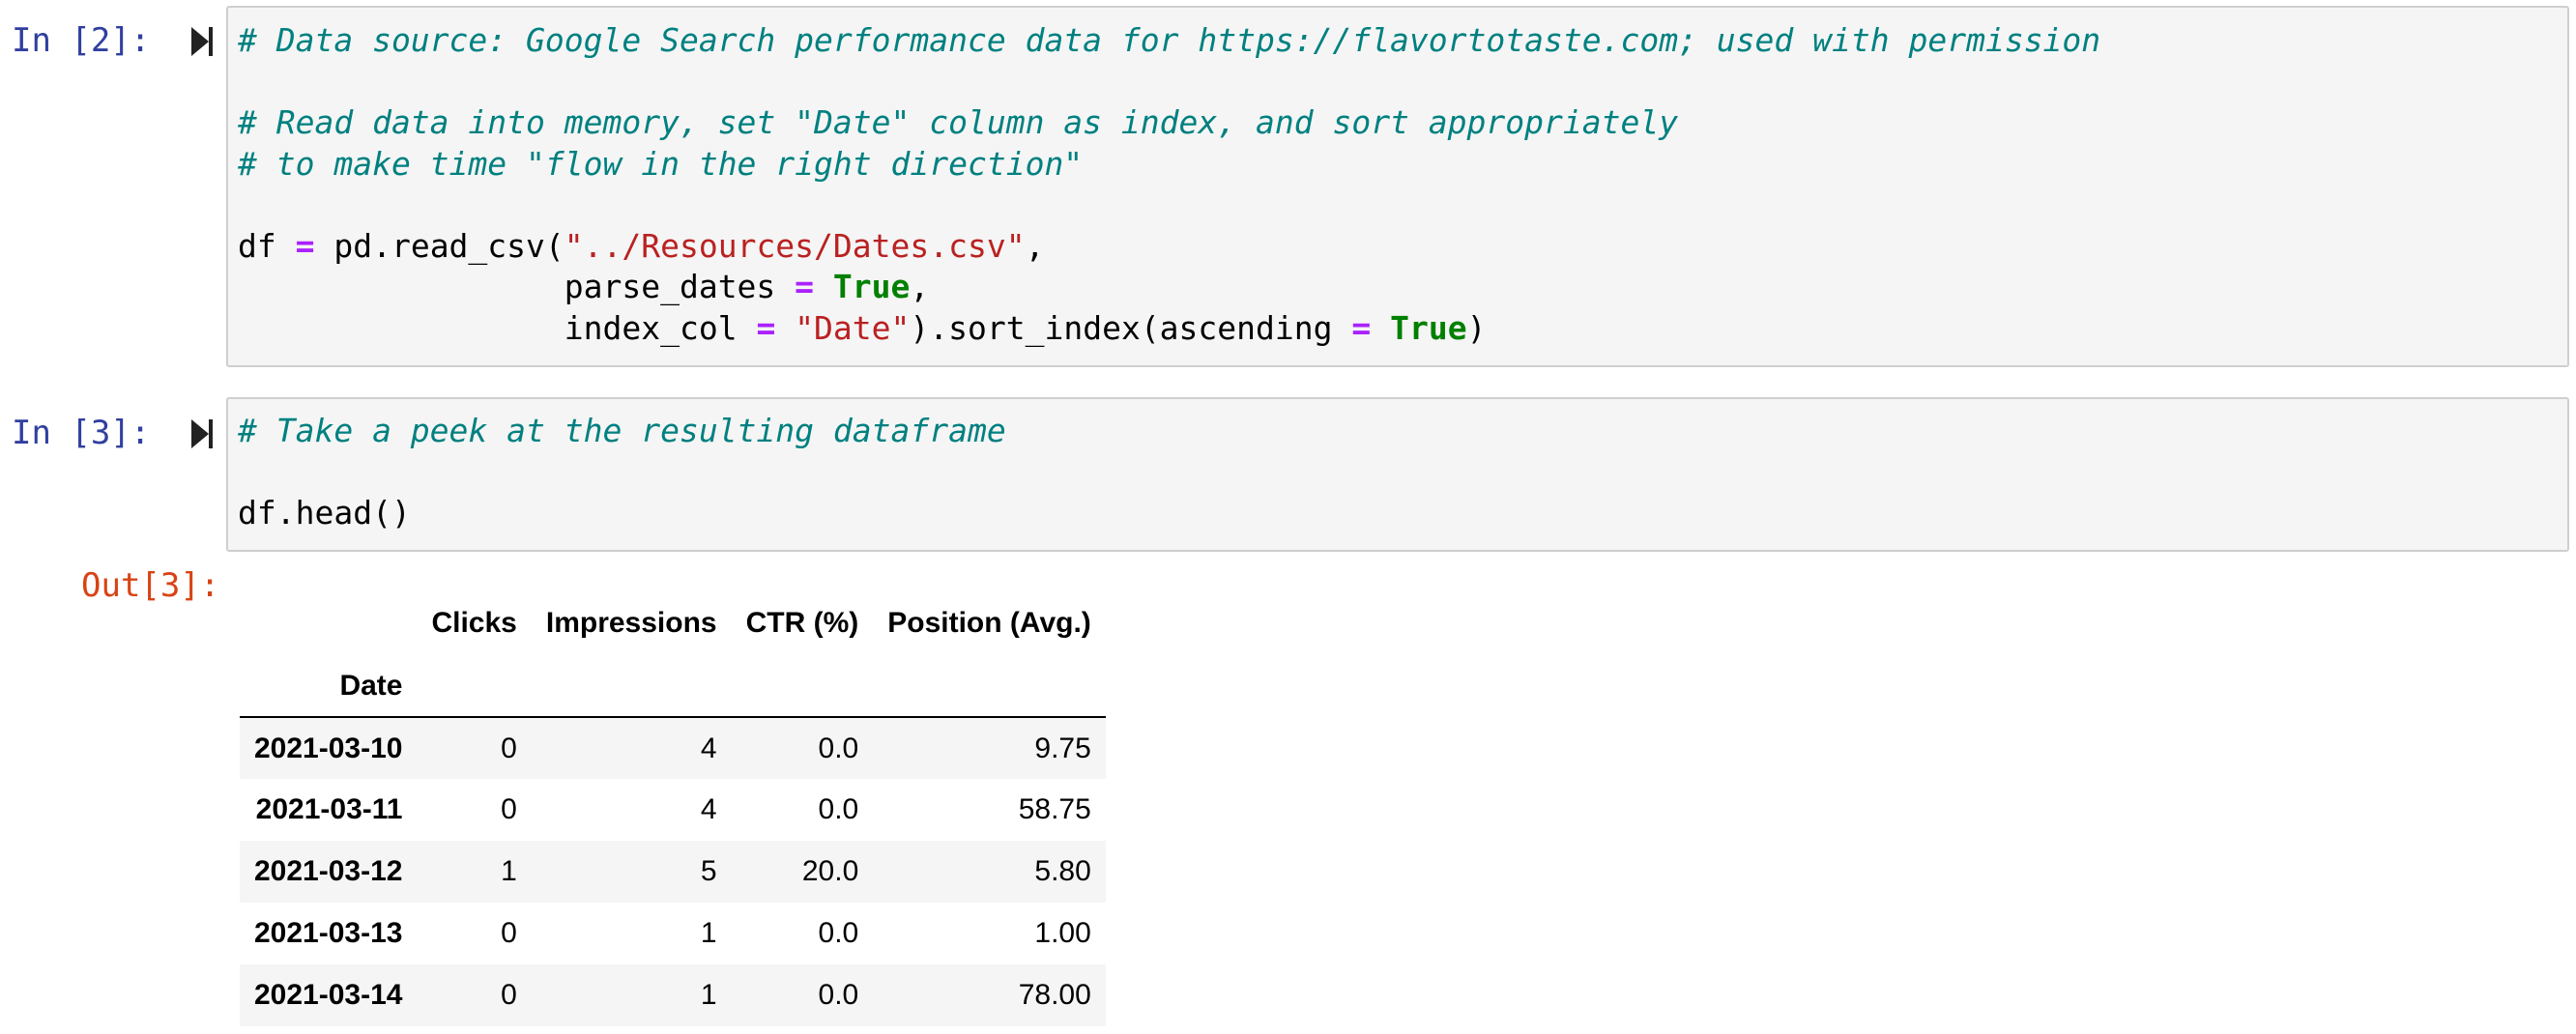 The width and height of the screenshot is (2576, 1034). What do you see at coordinates (81, 41) in the screenshot?
I see `input-prompt: In [2]:` at bounding box center [81, 41].